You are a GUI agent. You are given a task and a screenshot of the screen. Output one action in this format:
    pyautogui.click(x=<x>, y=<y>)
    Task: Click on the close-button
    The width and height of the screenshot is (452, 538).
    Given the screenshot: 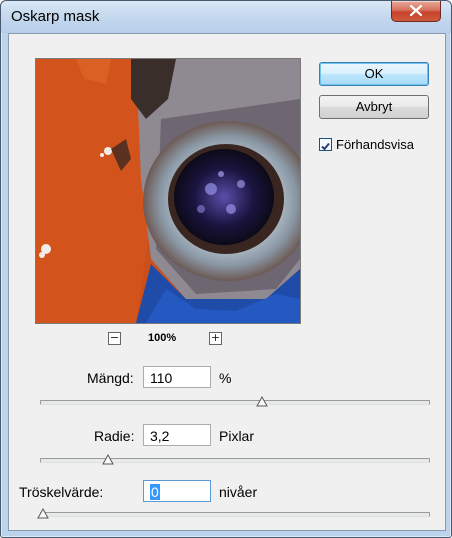 What is the action you would take?
    pyautogui.click(x=416, y=11)
    